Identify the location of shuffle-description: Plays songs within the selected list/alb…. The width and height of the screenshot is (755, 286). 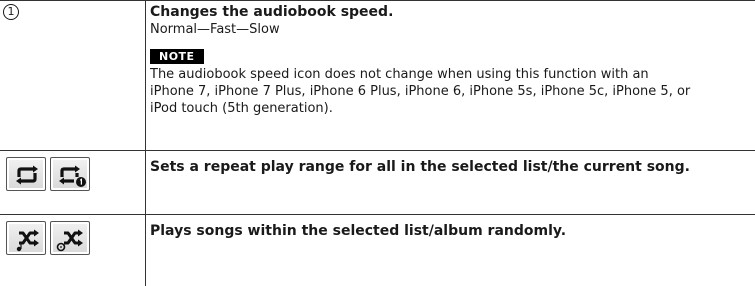
(449, 231).